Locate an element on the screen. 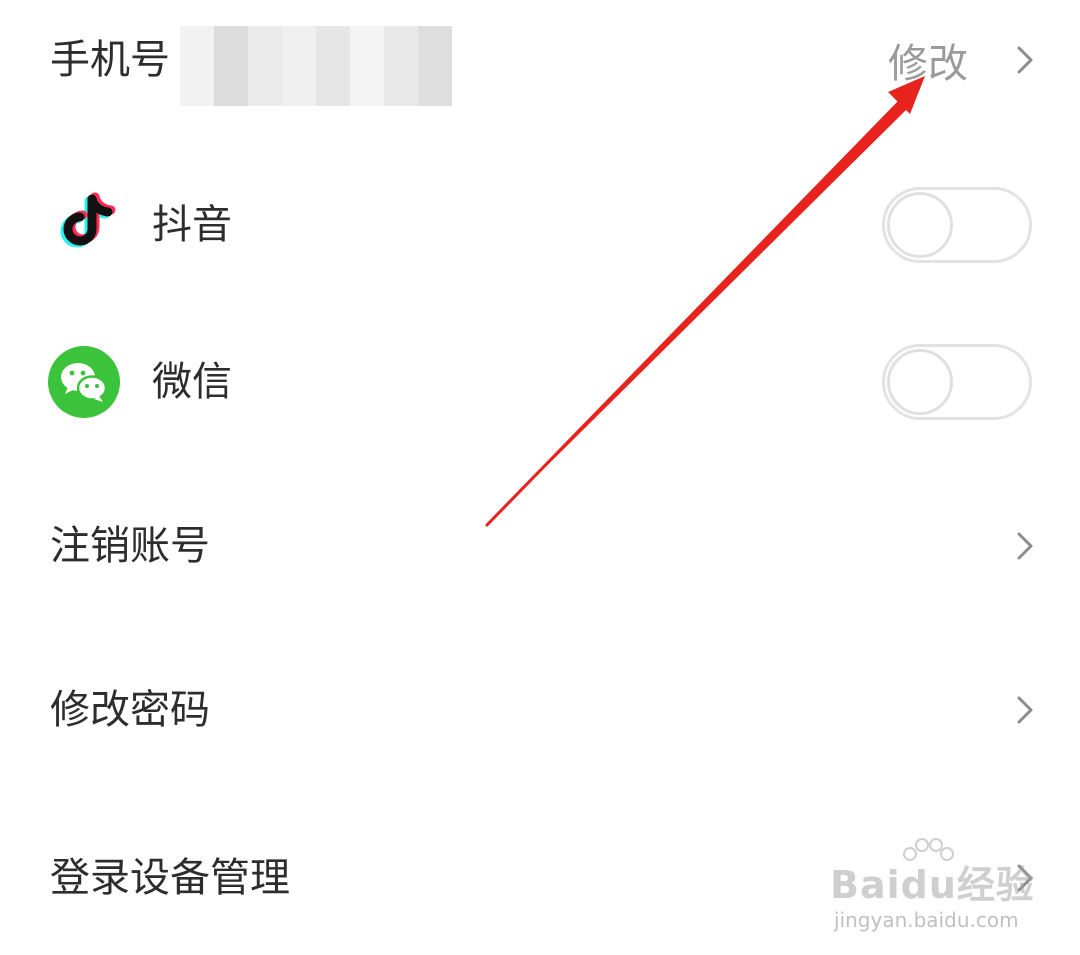 The image size is (1080, 955). close-account-label: 注销账号 is located at coordinates (130, 546).